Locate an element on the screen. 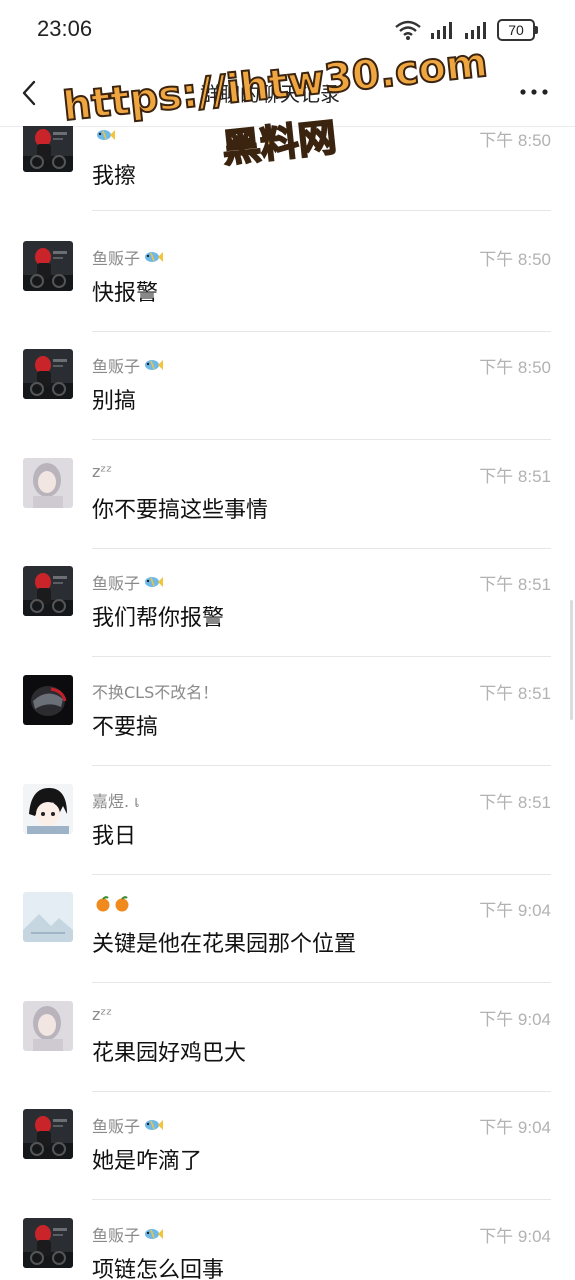  sender-label: 嘉煜. เ is located at coordinates (116, 801).